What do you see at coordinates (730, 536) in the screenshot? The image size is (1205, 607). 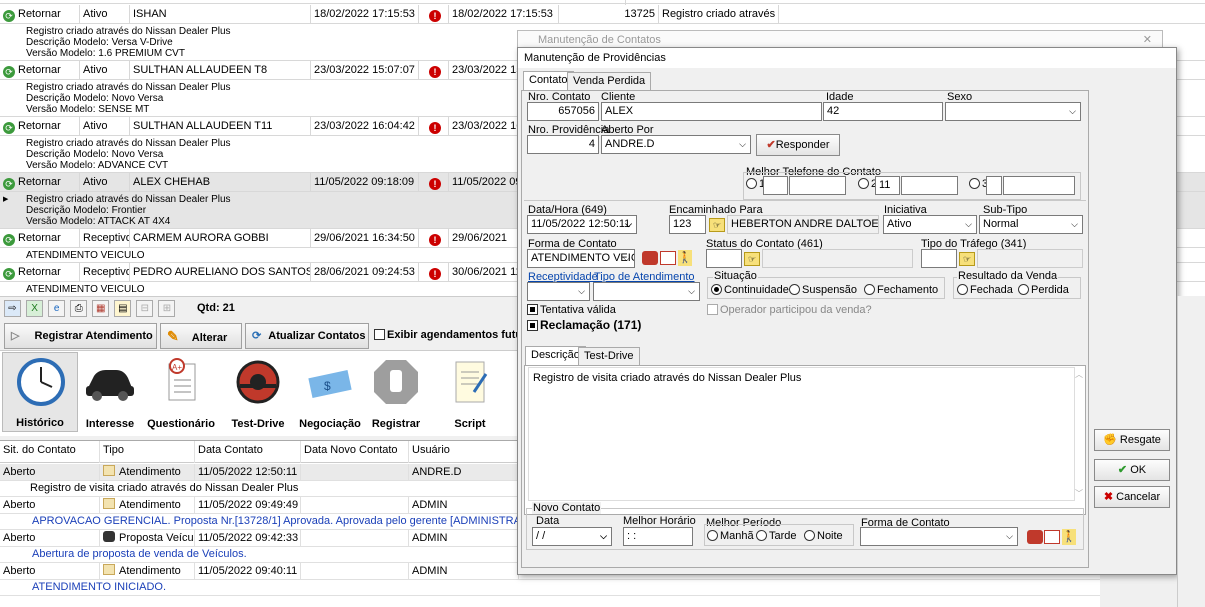 I see `periodo-manha: Manhã` at bounding box center [730, 536].